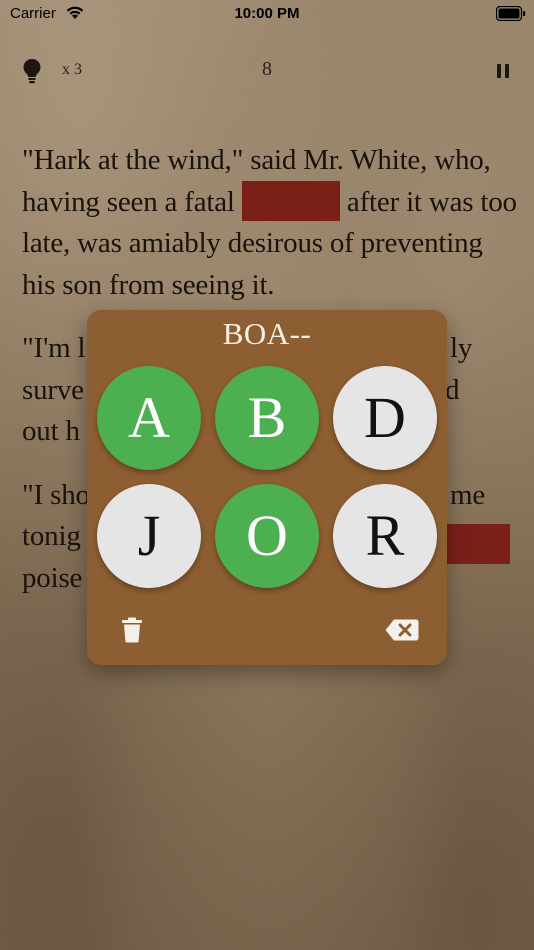  I want to click on letter-button-r: R, so click(385, 536).